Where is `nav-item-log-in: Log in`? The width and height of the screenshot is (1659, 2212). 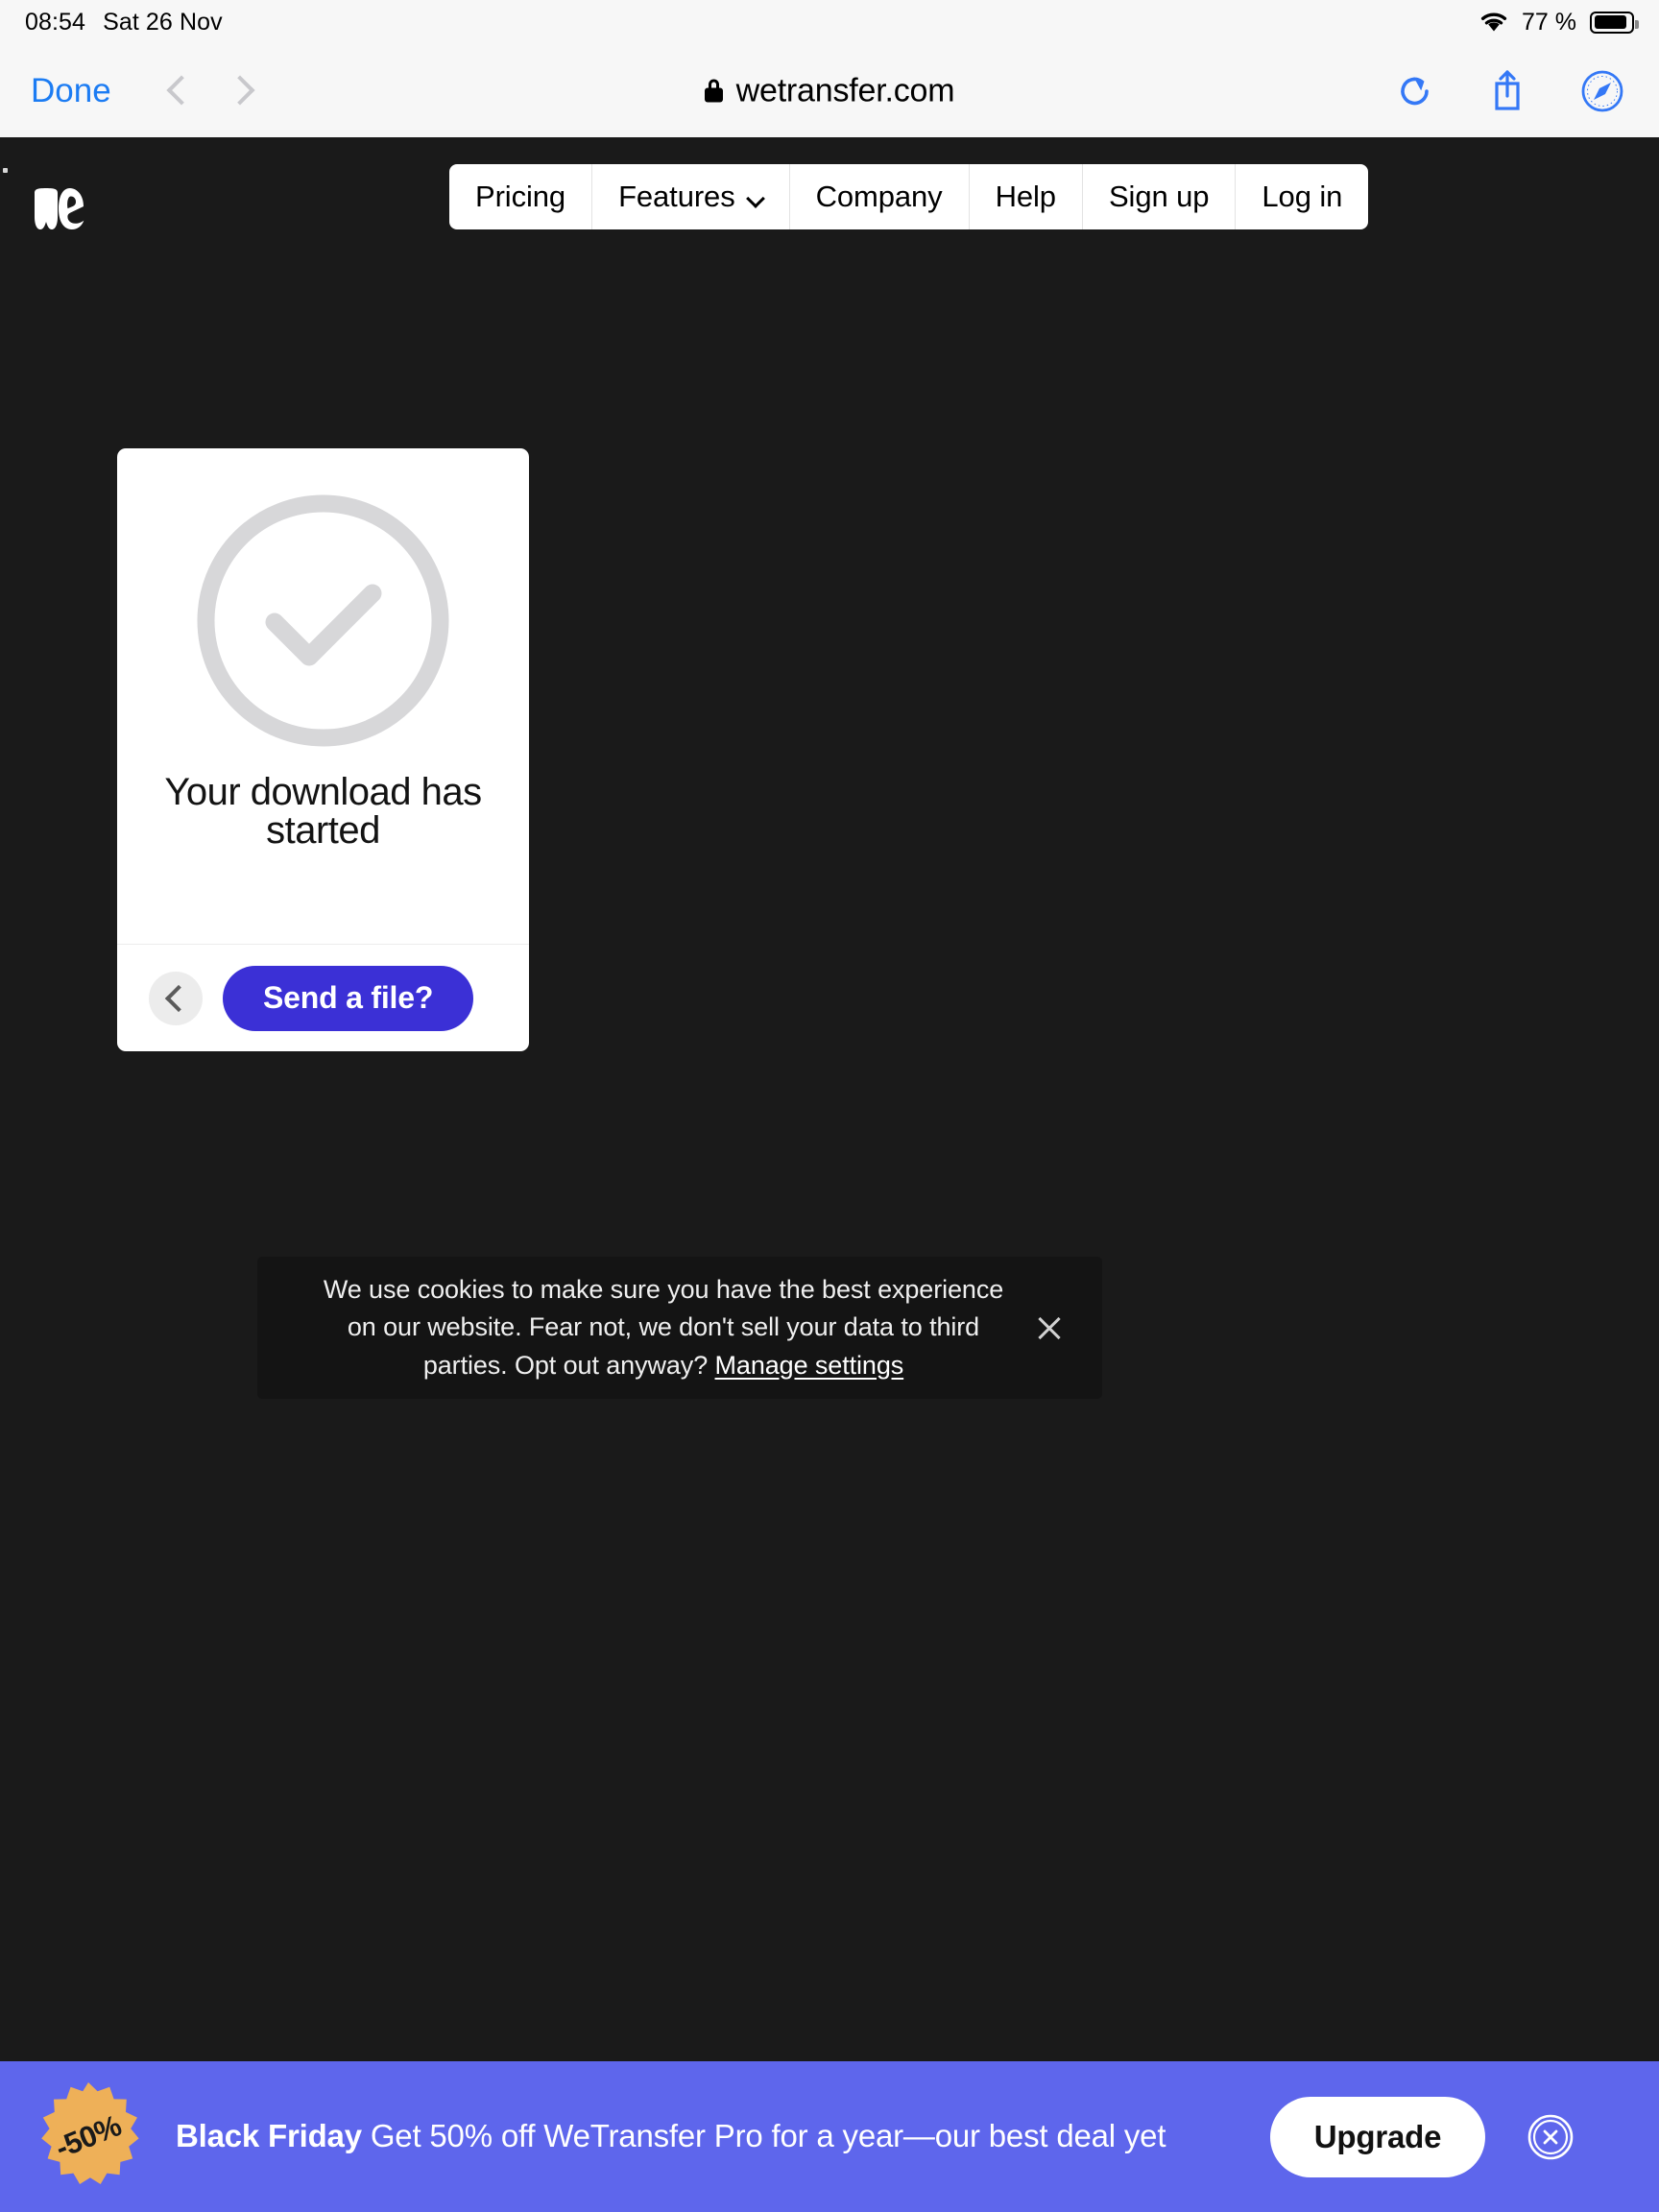
nav-item-log-in: Log in is located at coordinates (1302, 196).